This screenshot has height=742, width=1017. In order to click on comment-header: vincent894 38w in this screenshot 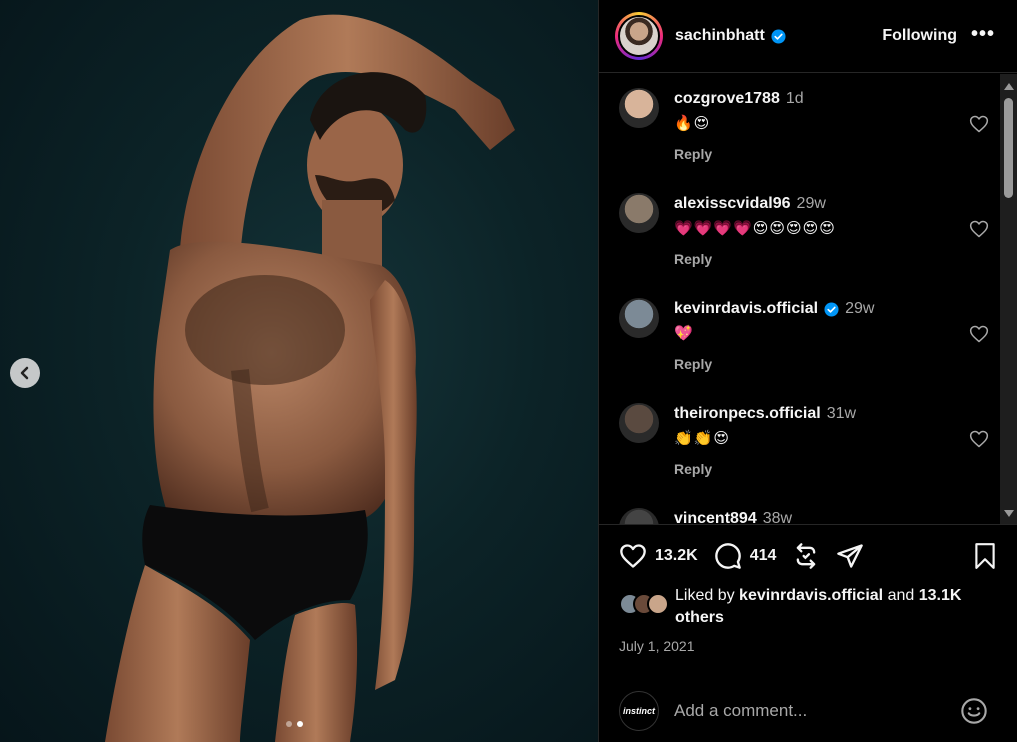, I will do `click(733, 517)`.